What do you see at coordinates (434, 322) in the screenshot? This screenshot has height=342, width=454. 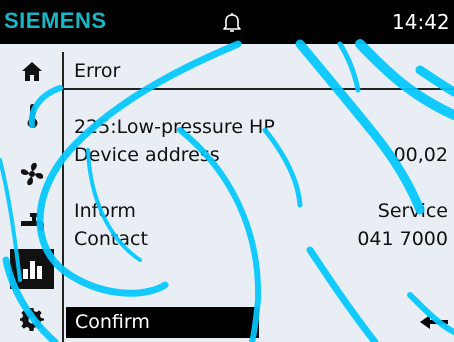 I see `back-arrow-icon` at bounding box center [434, 322].